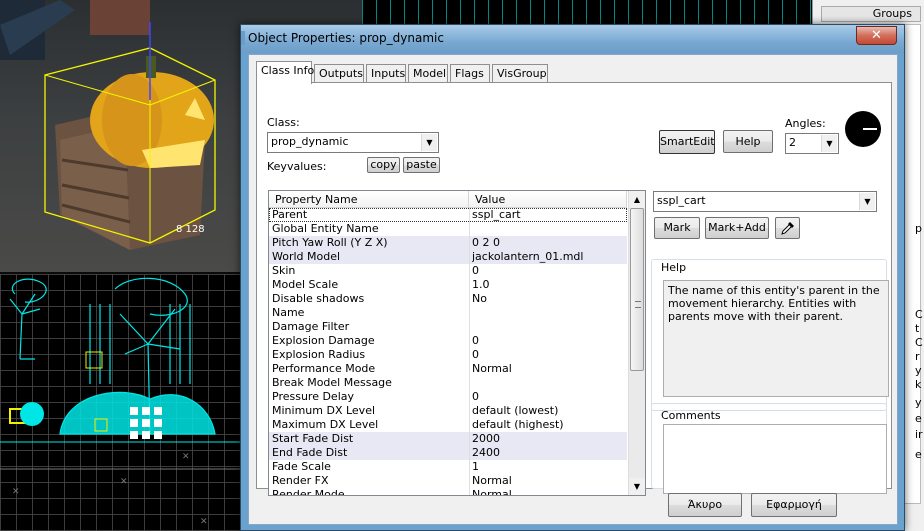 The height and width of the screenshot is (531, 924). I want to click on property-name: Damage Filter, so click(311, 326).